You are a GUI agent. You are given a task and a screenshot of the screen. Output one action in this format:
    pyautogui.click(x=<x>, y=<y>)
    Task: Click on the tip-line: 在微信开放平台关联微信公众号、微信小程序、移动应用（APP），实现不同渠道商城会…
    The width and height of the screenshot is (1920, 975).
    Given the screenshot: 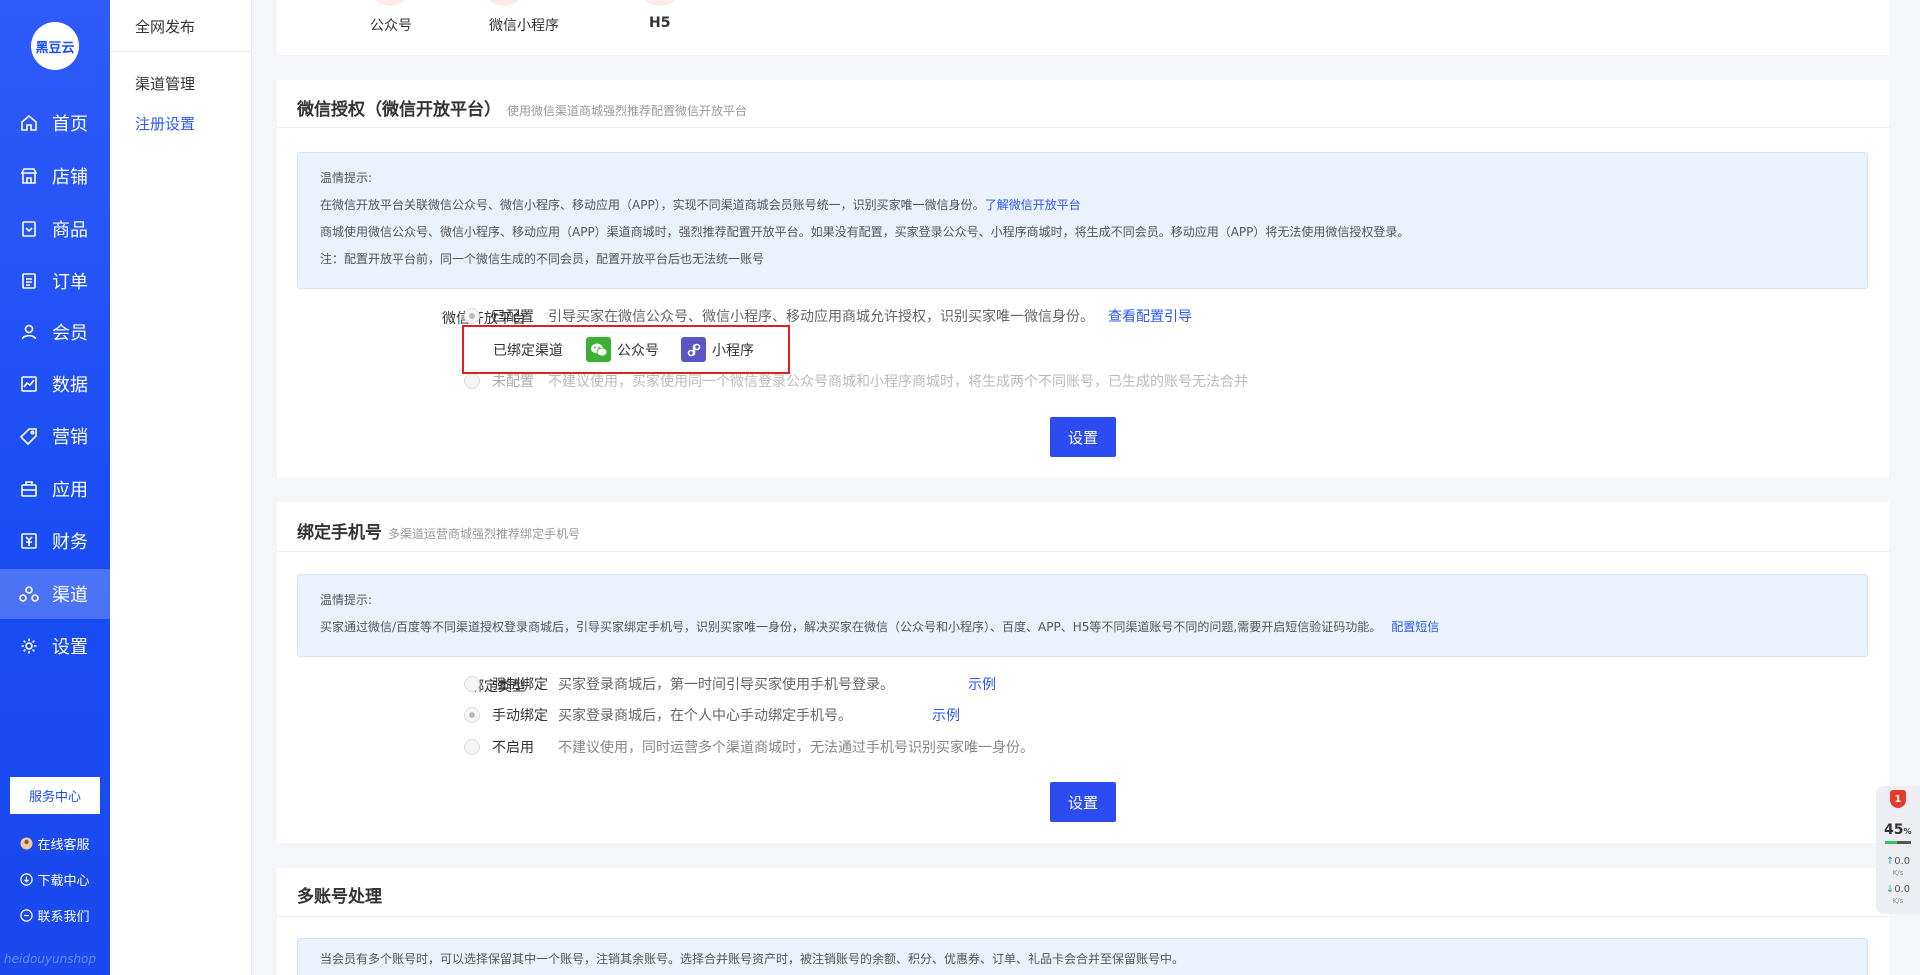 What is the action you would take?
    pyautogui.click(x=700, y=205)
    